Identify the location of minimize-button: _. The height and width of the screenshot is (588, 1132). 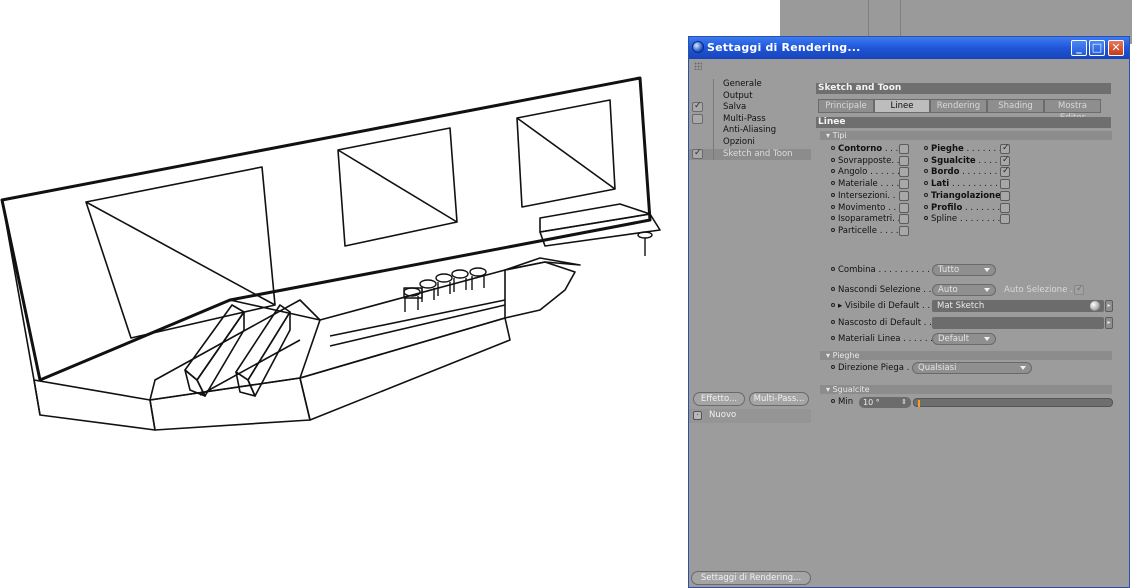
(1079, 48).